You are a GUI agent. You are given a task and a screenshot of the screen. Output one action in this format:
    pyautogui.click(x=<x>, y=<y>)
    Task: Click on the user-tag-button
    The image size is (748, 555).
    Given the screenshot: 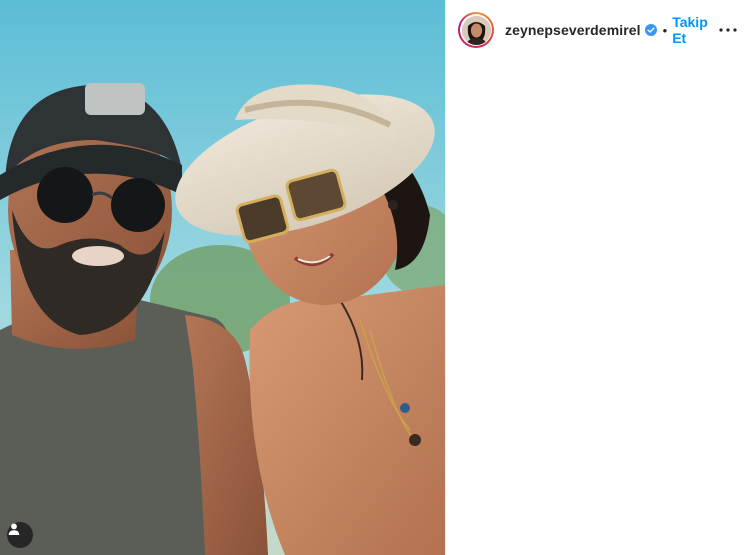 What is the action you would take?
    pyautogui.click(x=20, y=535)
    